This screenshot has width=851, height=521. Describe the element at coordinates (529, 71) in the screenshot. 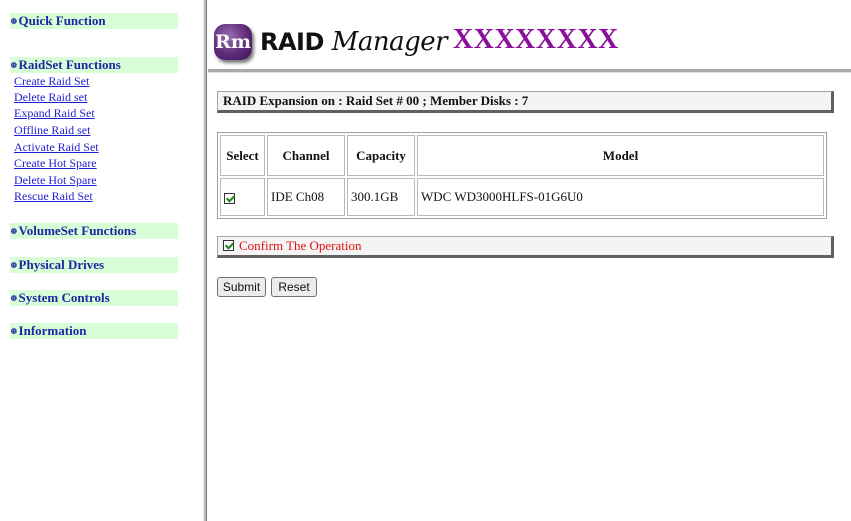

I see `header-divider` at that location.